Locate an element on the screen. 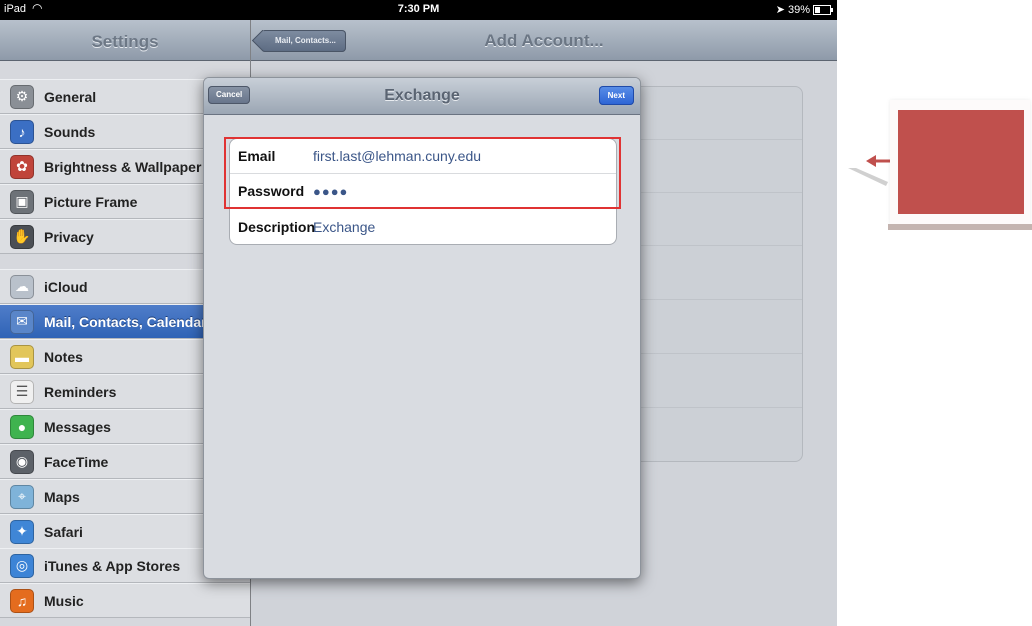  hand-icon: ✋ is located at coordinates (22, 236).